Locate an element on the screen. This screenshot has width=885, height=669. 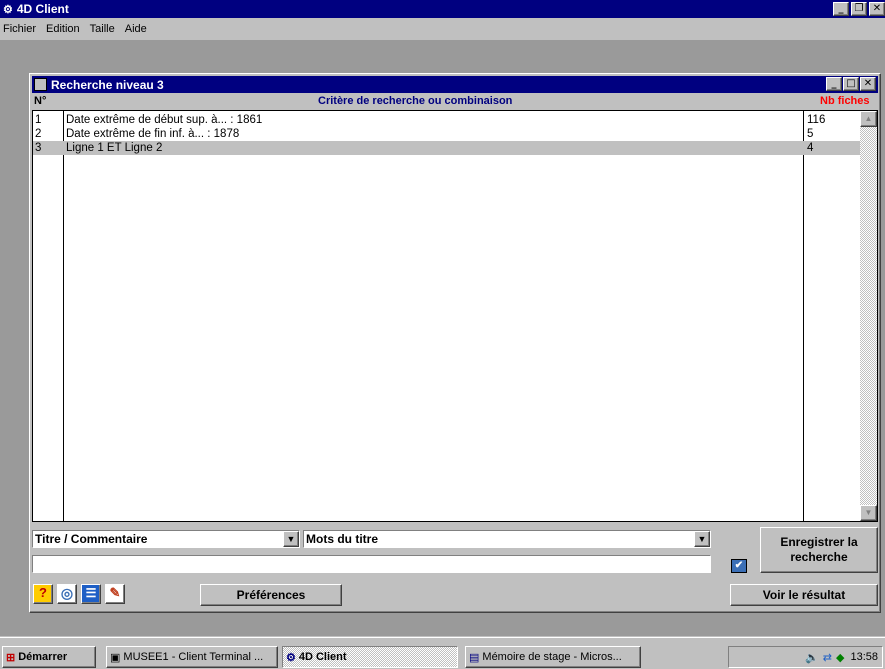
save-search-button: Enregistrer la recherche is located at coordinates (819, 550).